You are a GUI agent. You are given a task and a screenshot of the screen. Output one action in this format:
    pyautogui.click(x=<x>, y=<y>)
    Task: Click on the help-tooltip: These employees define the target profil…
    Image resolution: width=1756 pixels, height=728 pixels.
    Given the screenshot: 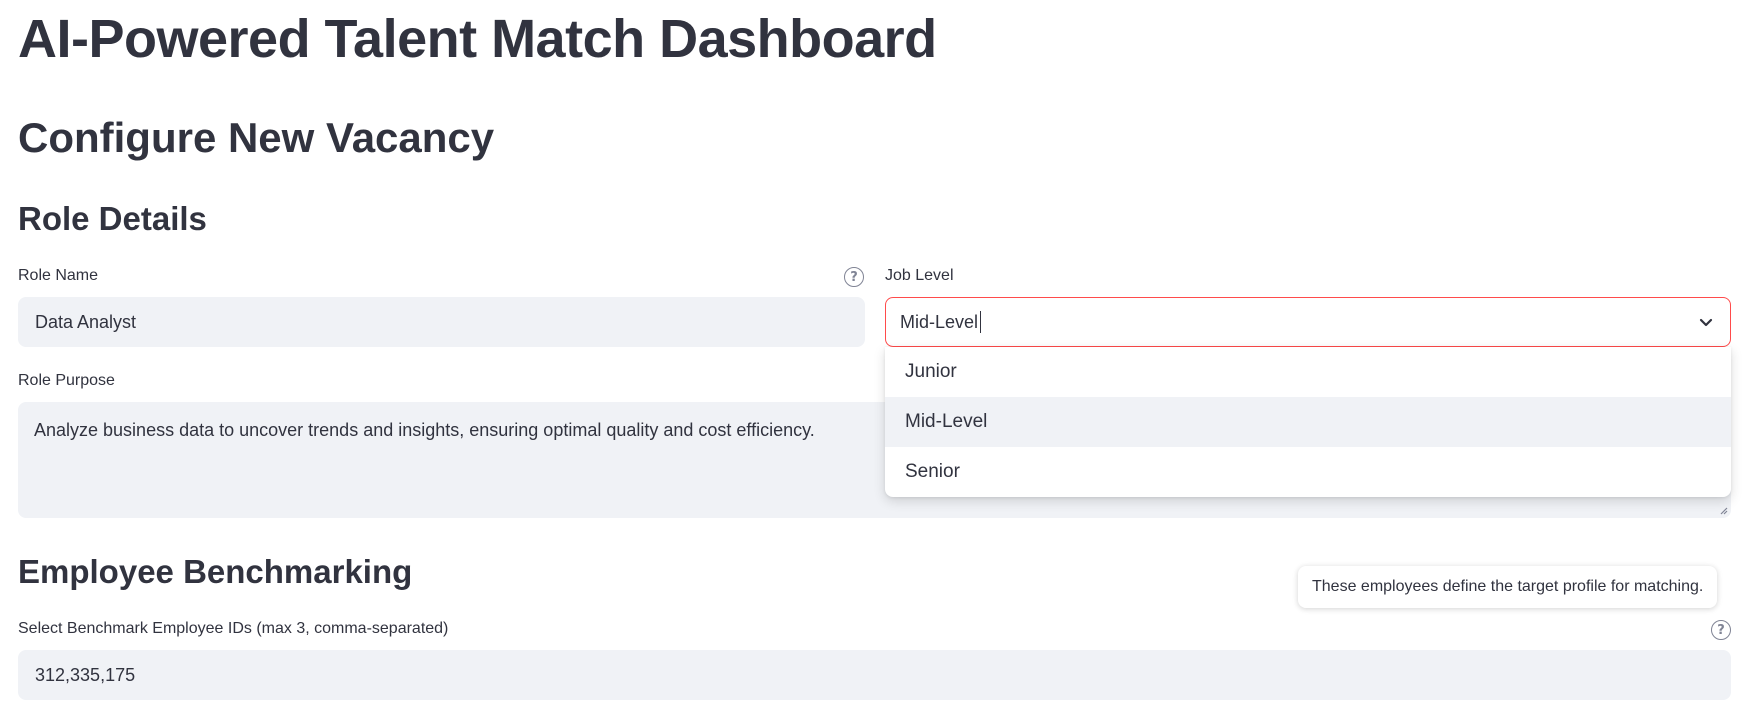 What is the action you would take?
    pyautogui.click(x=1508, y=587)
    